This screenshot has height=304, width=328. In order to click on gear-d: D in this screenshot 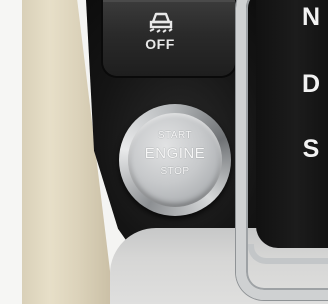, I will do `click(311, 84)`.